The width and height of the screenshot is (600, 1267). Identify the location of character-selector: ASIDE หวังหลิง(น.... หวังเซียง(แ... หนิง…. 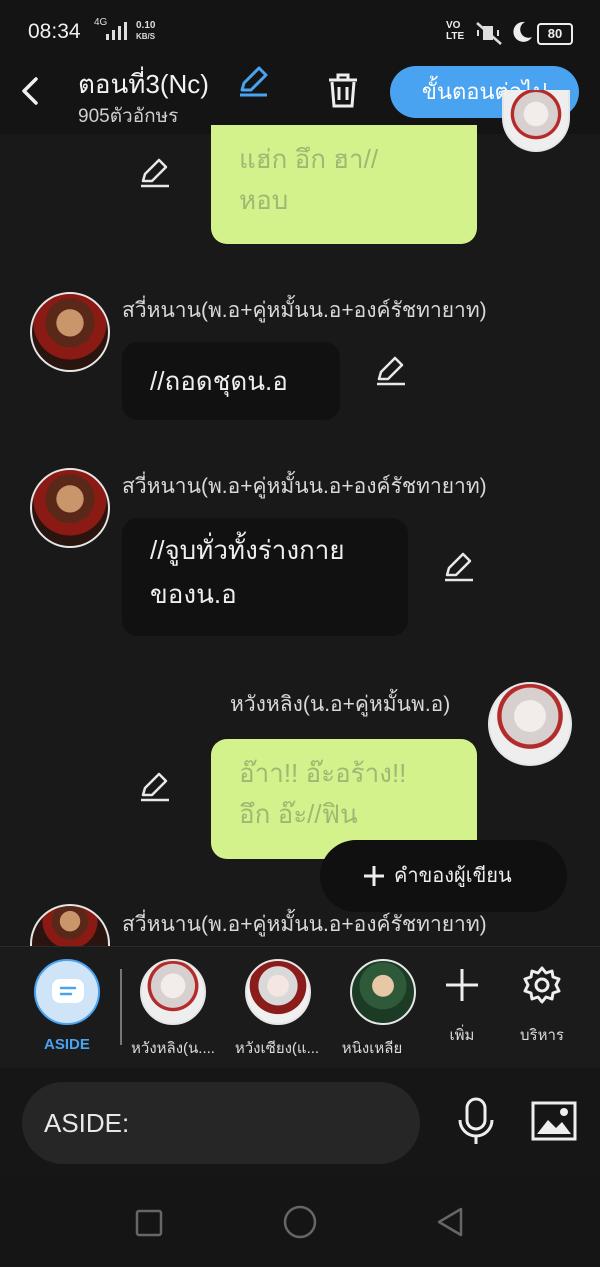
(300, 1007).